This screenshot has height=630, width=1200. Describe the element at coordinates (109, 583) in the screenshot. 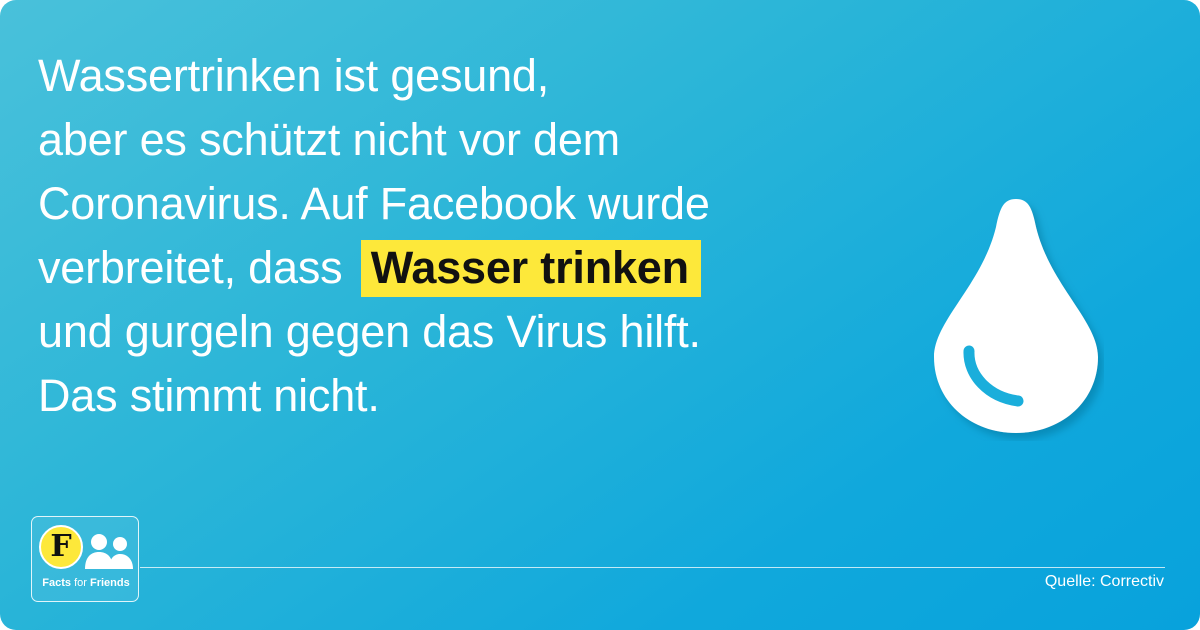

I see `logo-word-friends: Friends` at that location.